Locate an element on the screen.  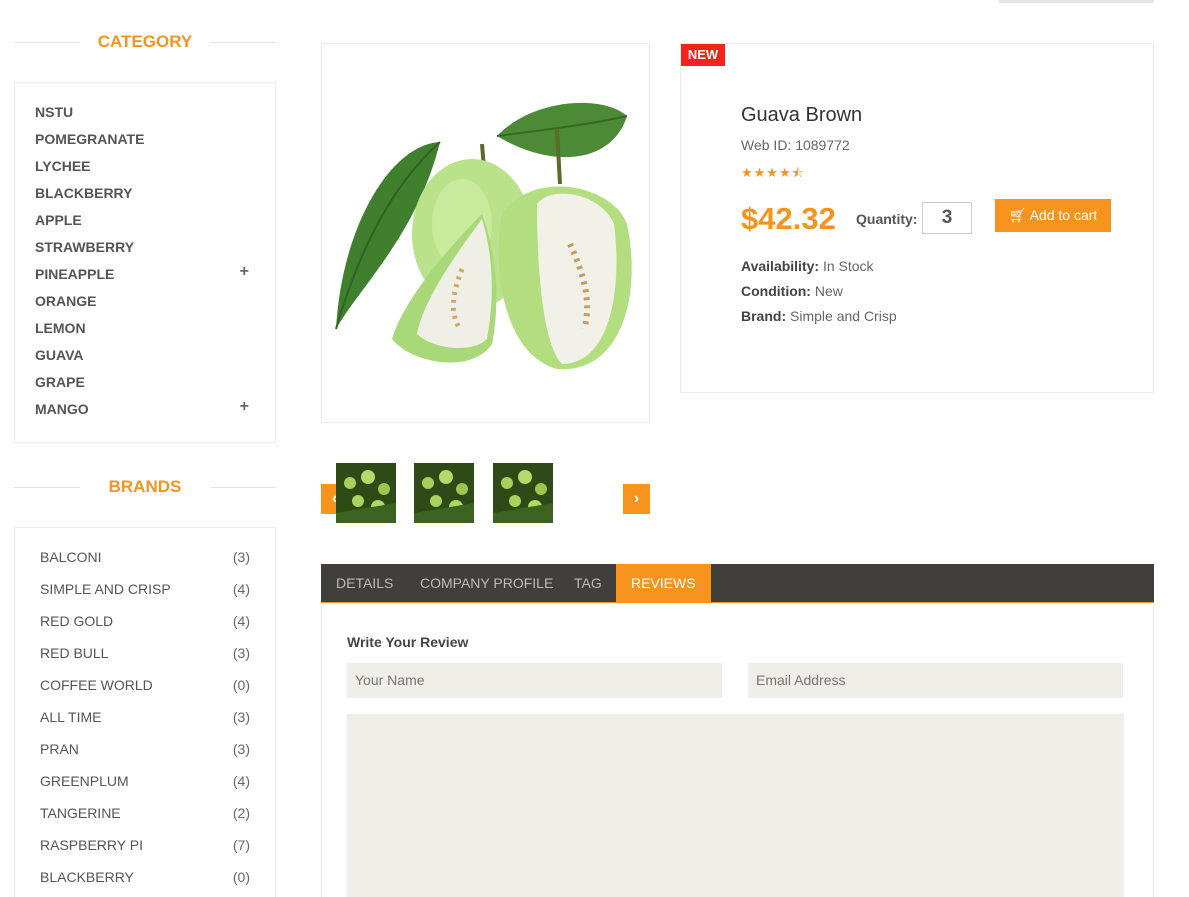
category-item: APPLE is located at coordinates (145, 224).